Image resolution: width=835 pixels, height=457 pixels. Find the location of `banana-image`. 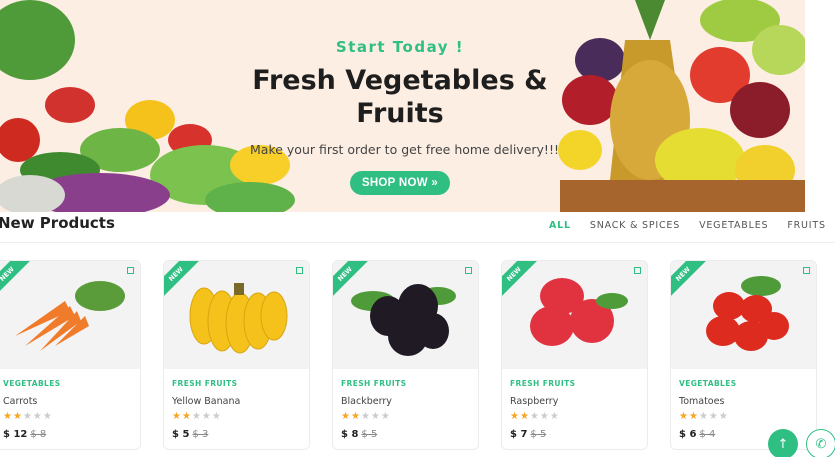

banana-image is located at coordinates (238, 318).